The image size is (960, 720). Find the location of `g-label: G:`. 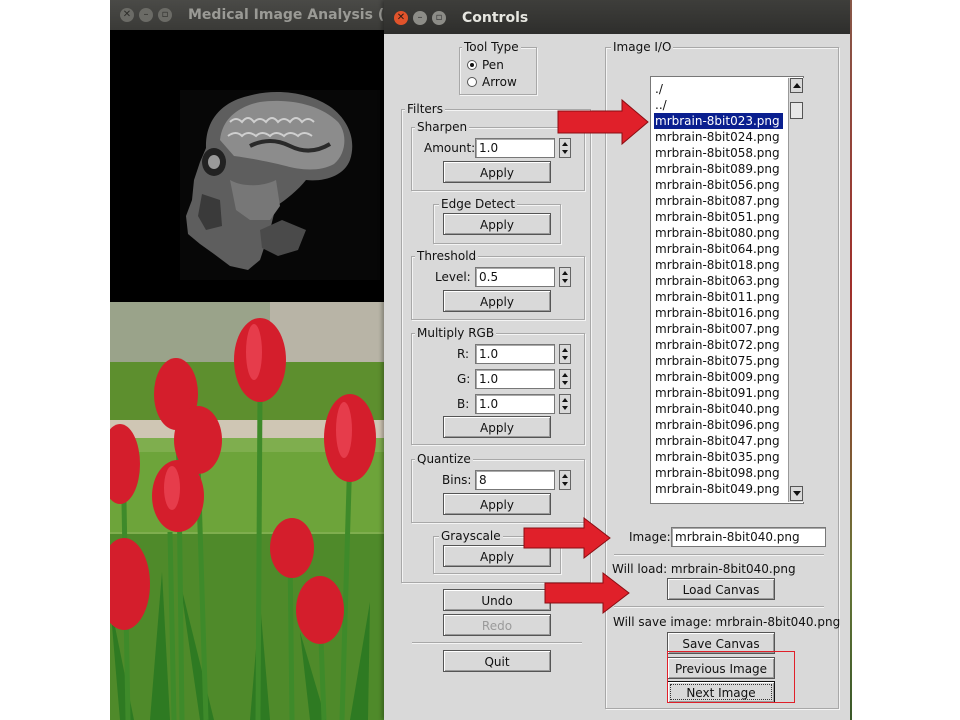

g-label: G: is located at coordinates (464, 379).